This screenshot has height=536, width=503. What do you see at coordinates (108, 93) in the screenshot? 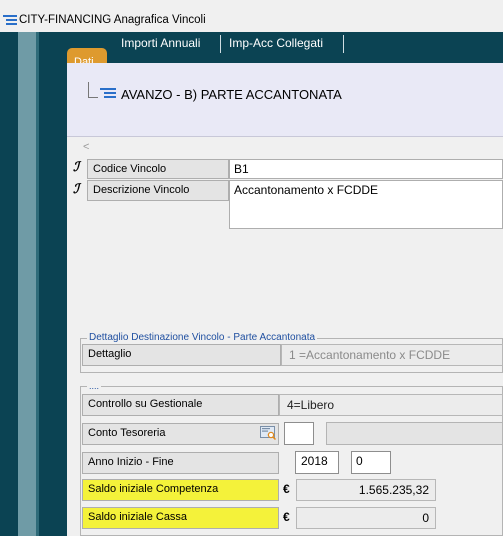
I see `list-node-icon` at bounding box center [108, 93].